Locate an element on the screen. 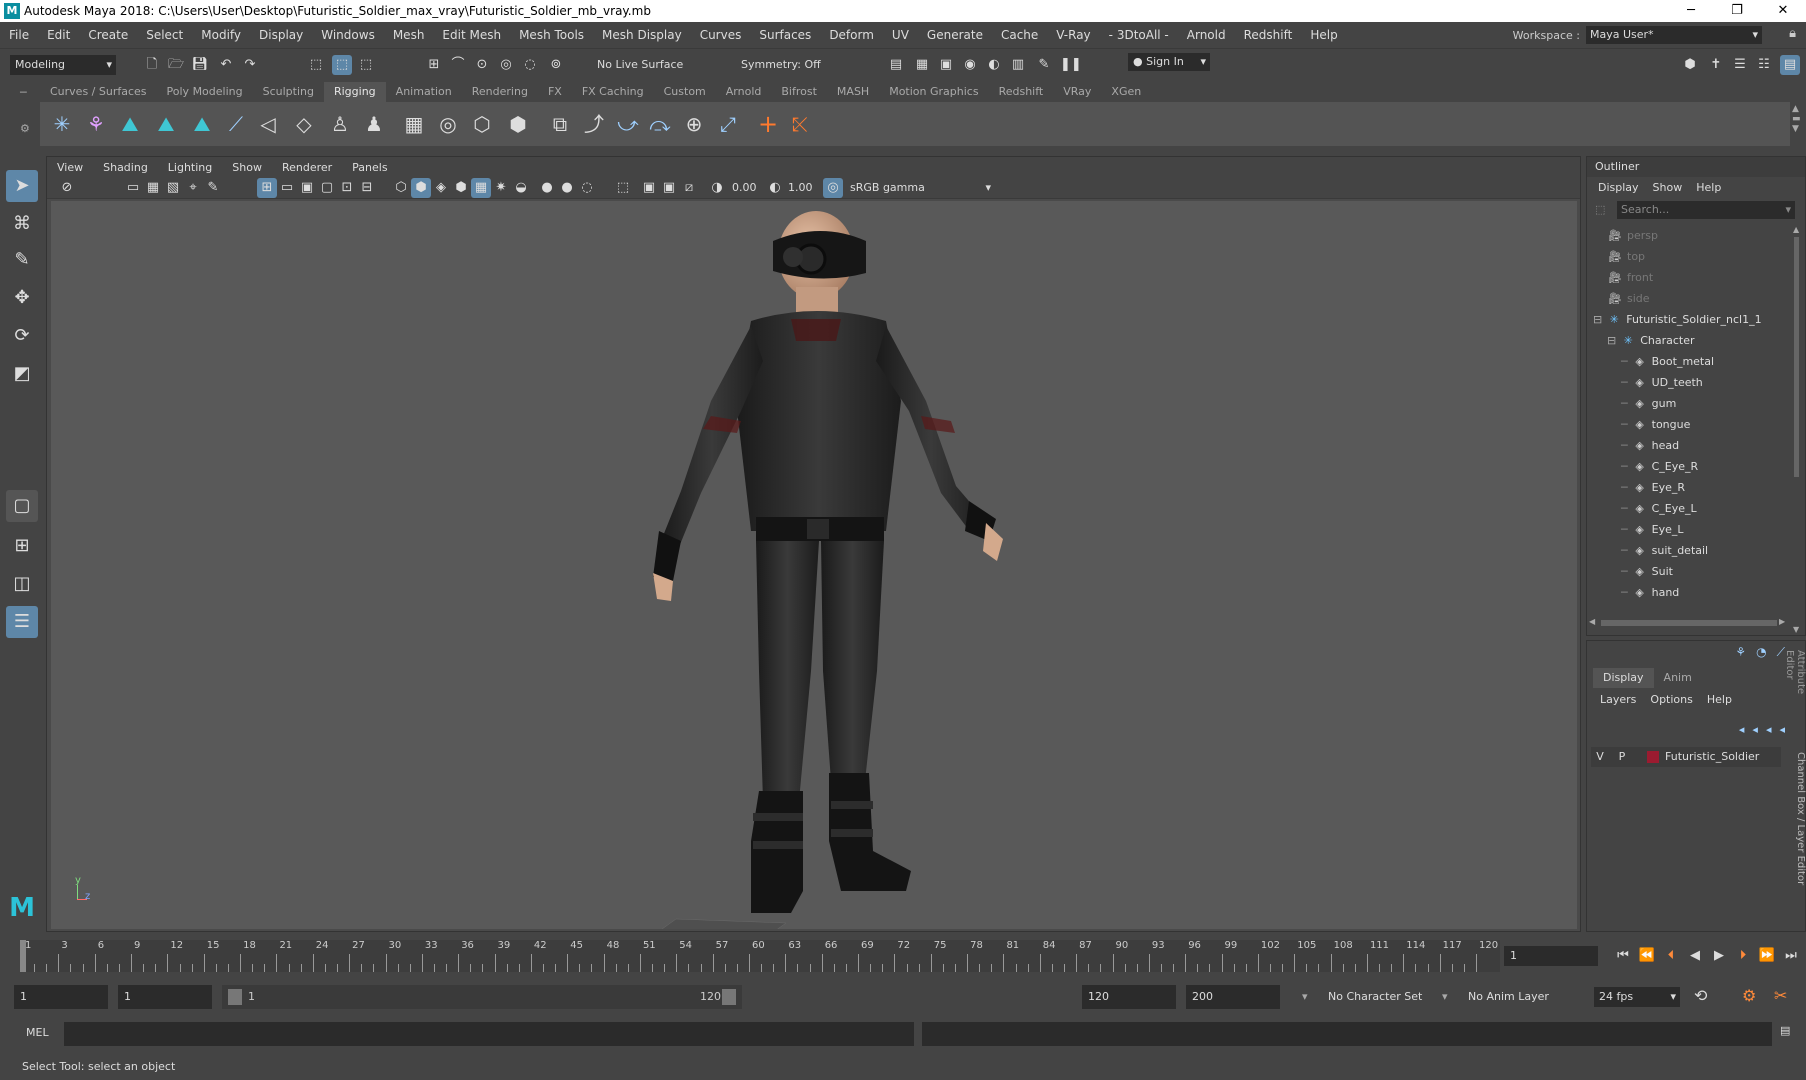 The width and height of the screenshot is (1806, 1080). sign-in-button: ● Sign In ▾ is located at coordinates (1169, 62).